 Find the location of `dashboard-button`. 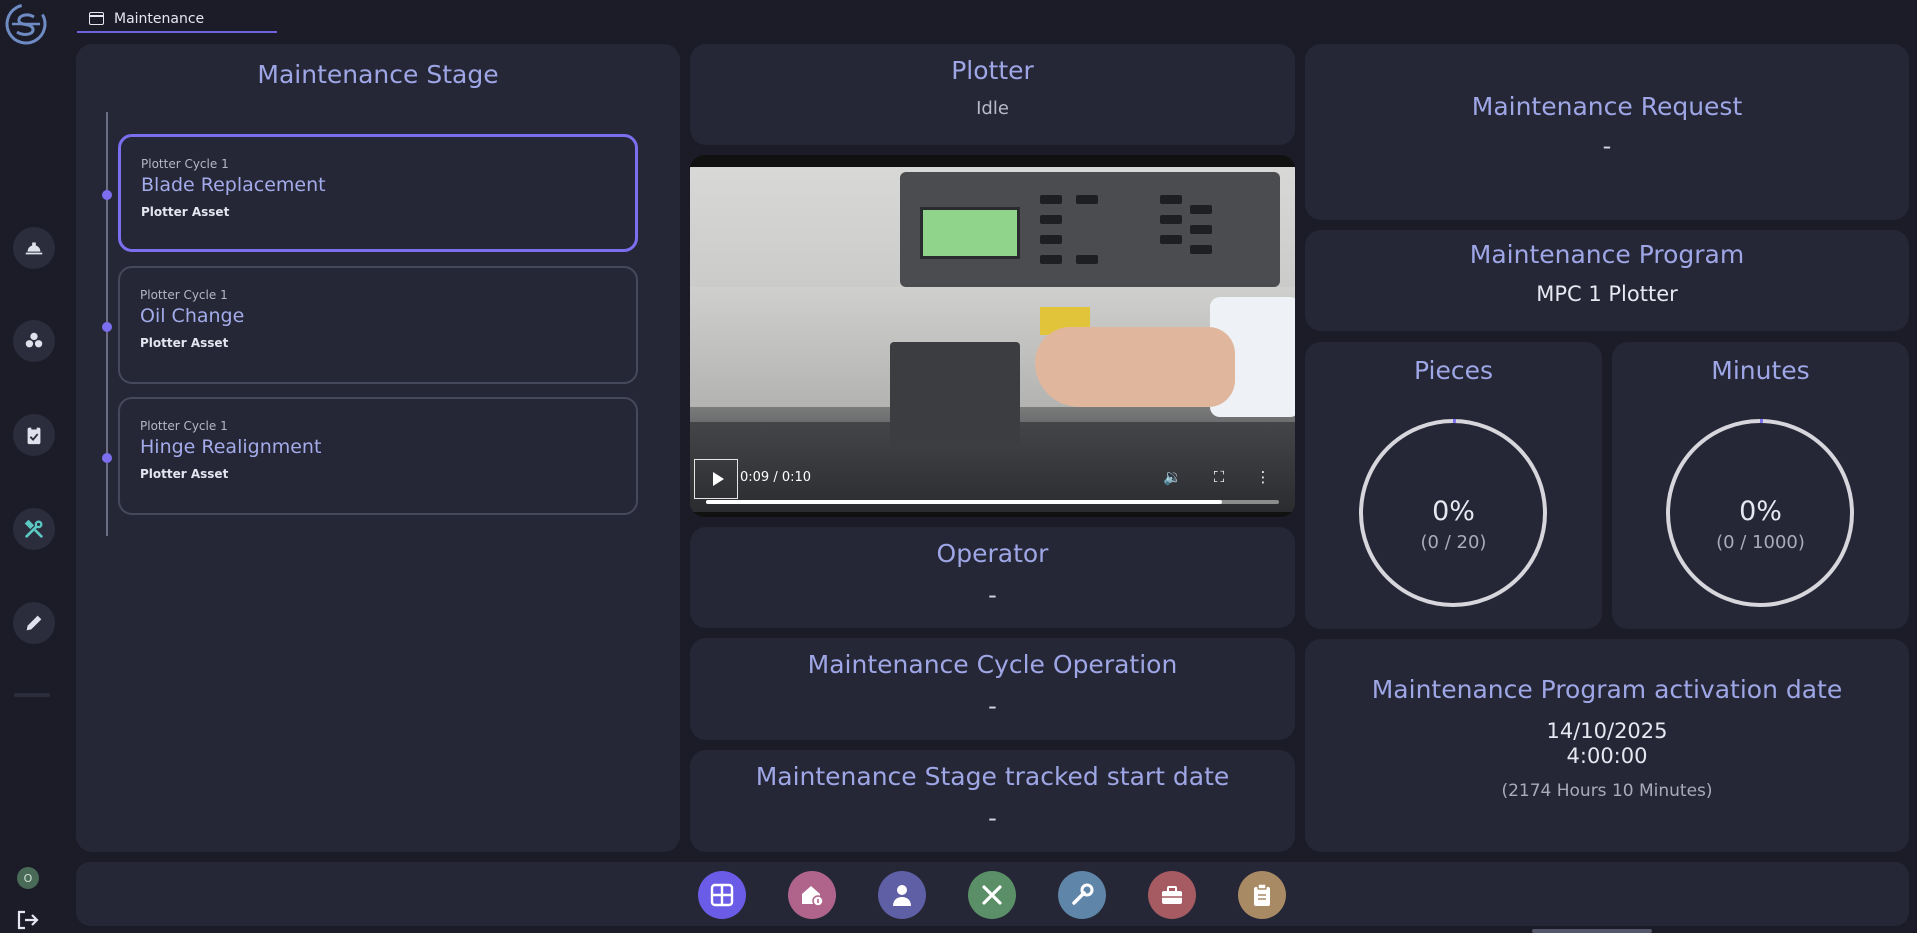

dashboard-button is located at coordinates (722, 895).